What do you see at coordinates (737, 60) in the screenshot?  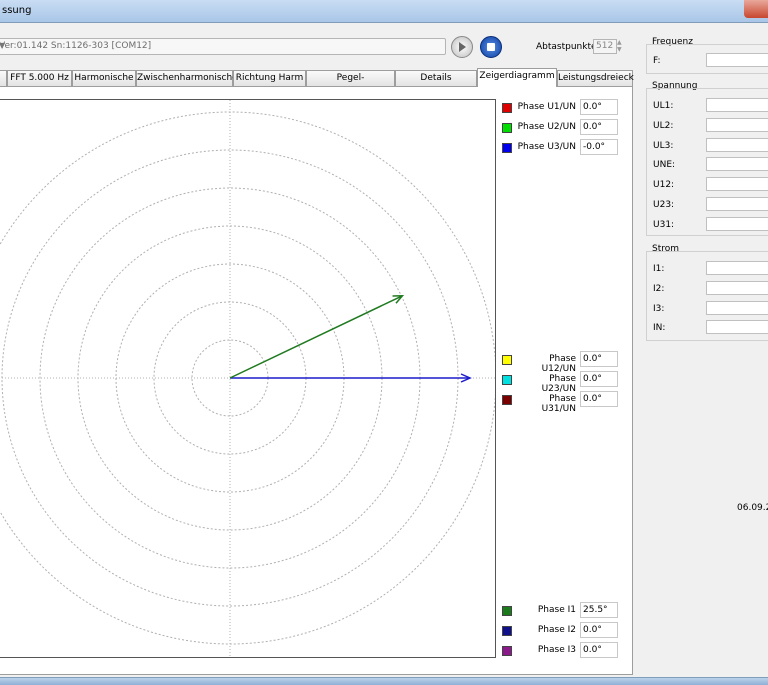 I see `field-f` at bounding box center [737, 60].